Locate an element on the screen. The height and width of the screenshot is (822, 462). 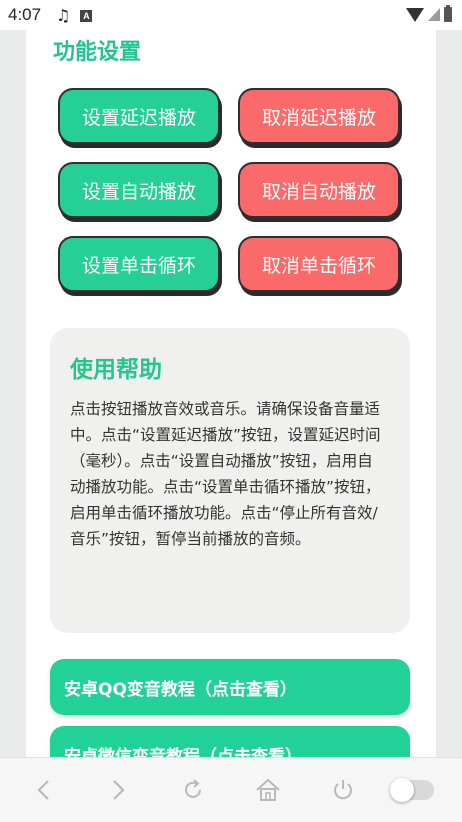
bottom-toolbar is located at coordinates (231, 789).